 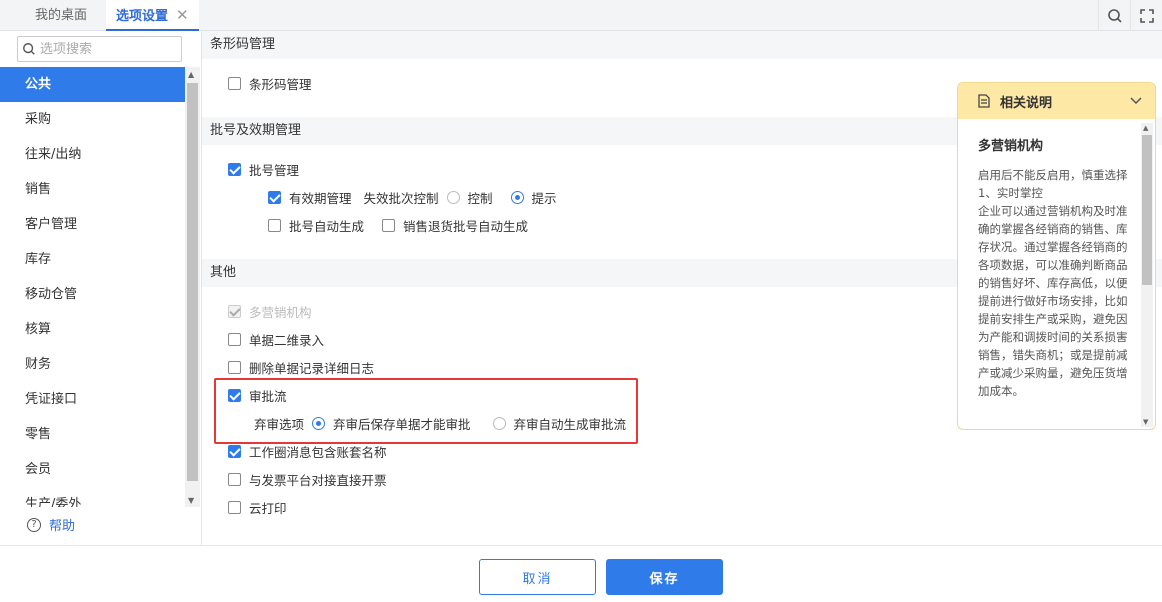 I want to click on sidebar-item-member: 会员, so click(x=92, y=469).